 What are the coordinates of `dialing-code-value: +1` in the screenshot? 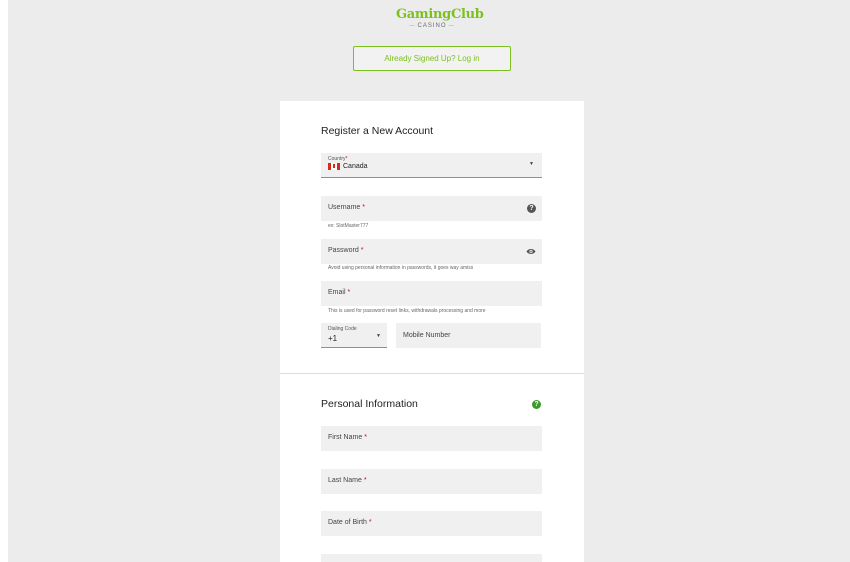 It's located at (333, 338).